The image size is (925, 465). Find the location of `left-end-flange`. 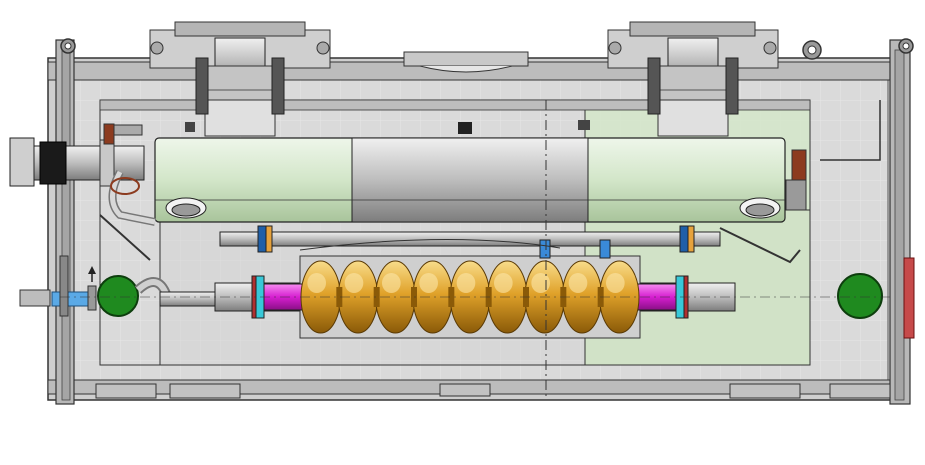

left-end-flange is located at coordinates (65, 222).